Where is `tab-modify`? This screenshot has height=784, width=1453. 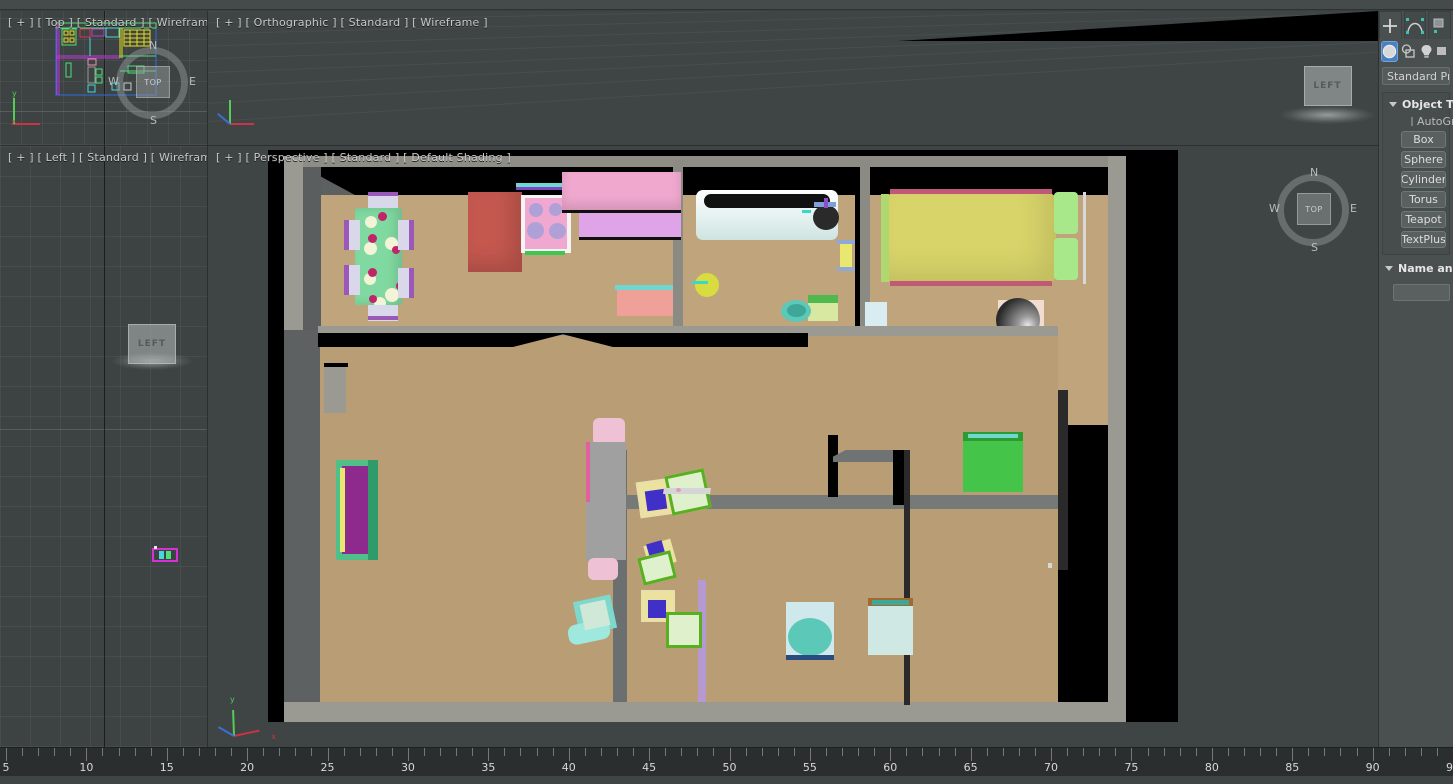
tab-modify is located at coordinates (1415, 25).